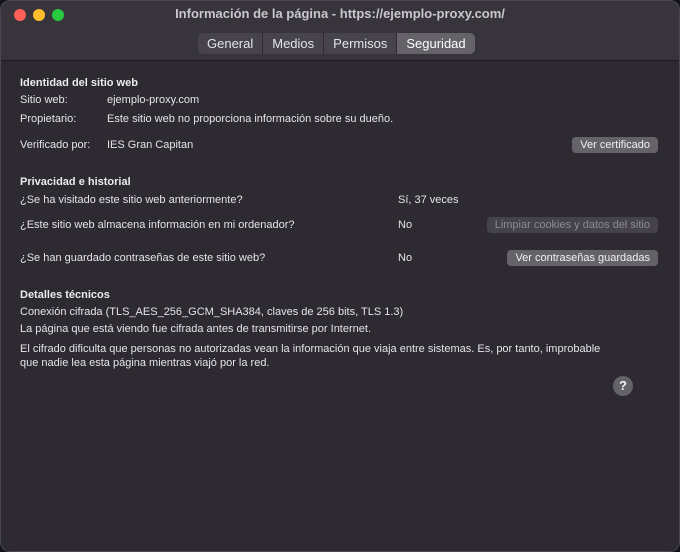 The width and height of the screenshot is (680, 552). What do you see at coordinates (623, 386) in the screenshot?
I see `help-button: ?` at bounding box center [623, 386].